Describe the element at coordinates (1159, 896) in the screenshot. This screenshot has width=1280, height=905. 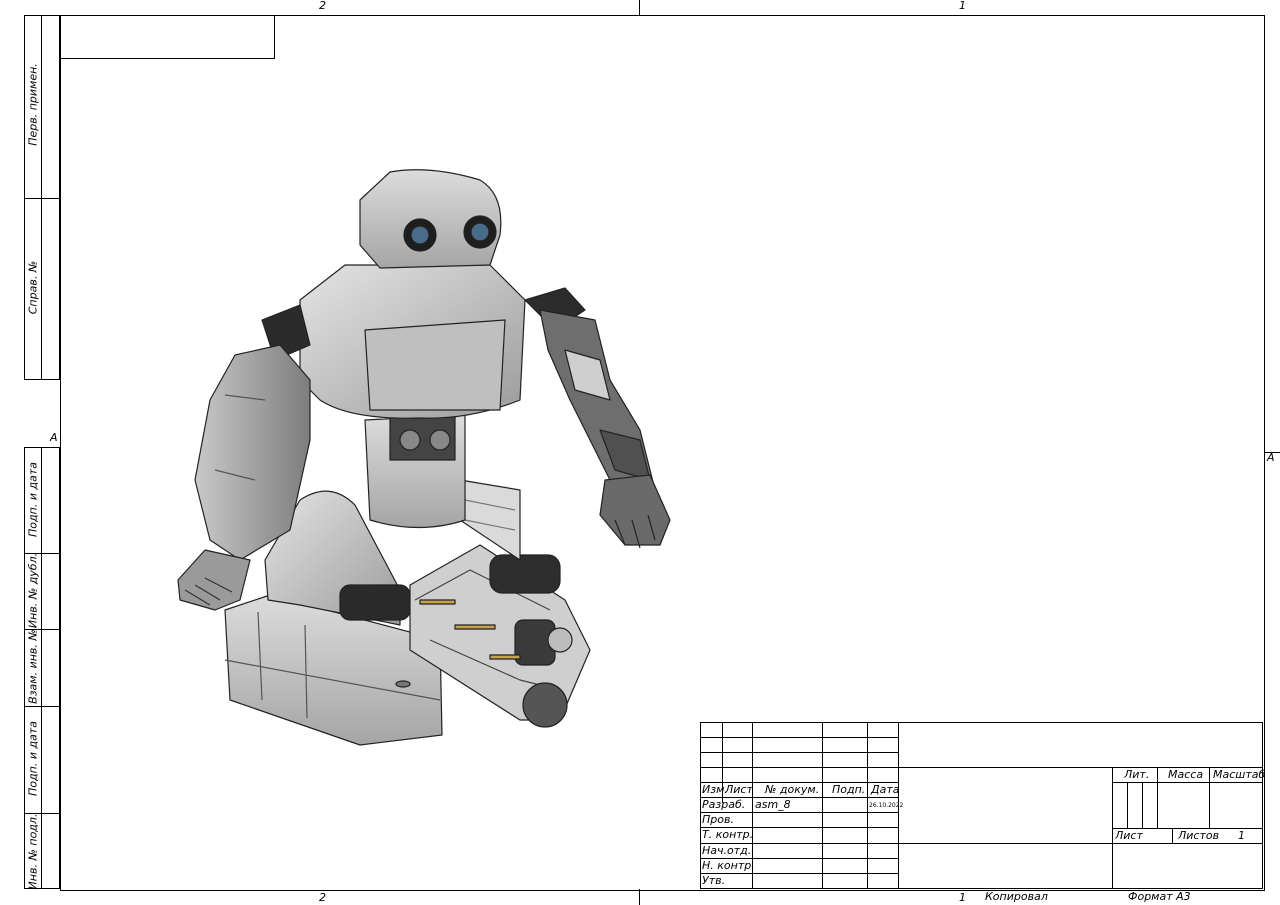
I see `footer-format: Формат А3` at that location.